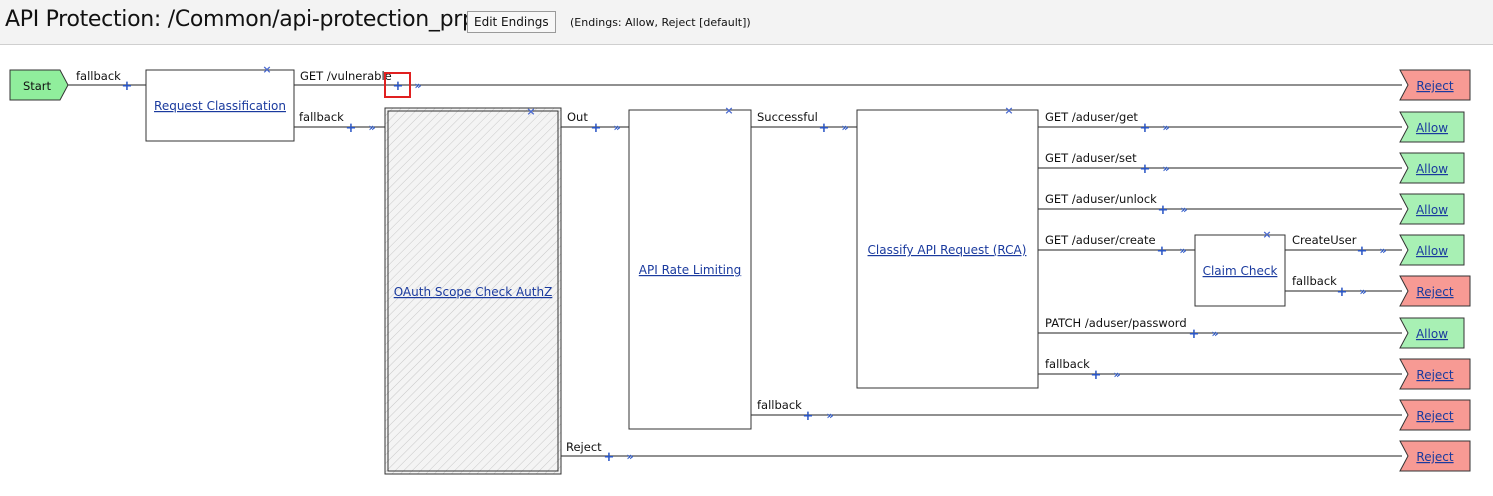 Image resolution: width=1493 pixels, height=496 pixels. Describe the element at coordinates (1324, 240) in the screenshot. I see `branch-cc-createuser: CreateUser` at that location.